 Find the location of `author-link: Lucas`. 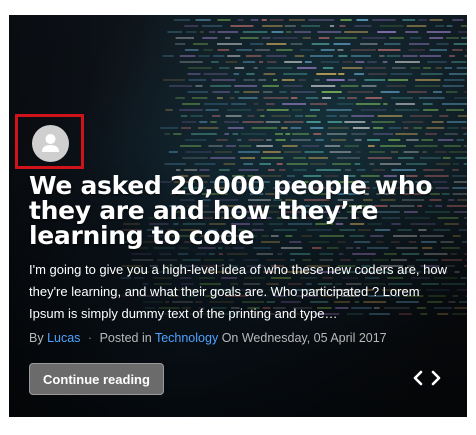

author-link: Lucas is located at coordinates (63, 338).